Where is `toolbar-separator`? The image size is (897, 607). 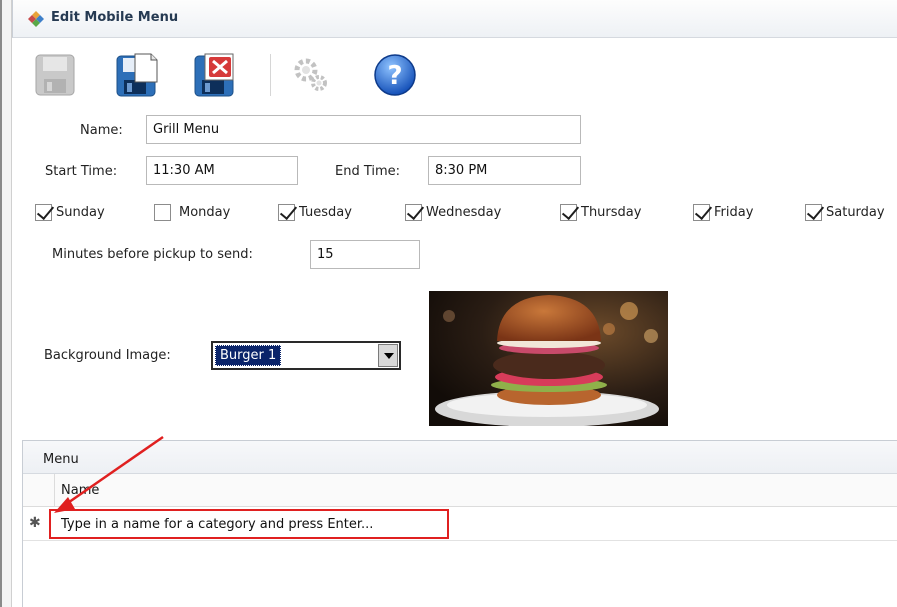 toolbar-separator is located at coordinates (270, 75).